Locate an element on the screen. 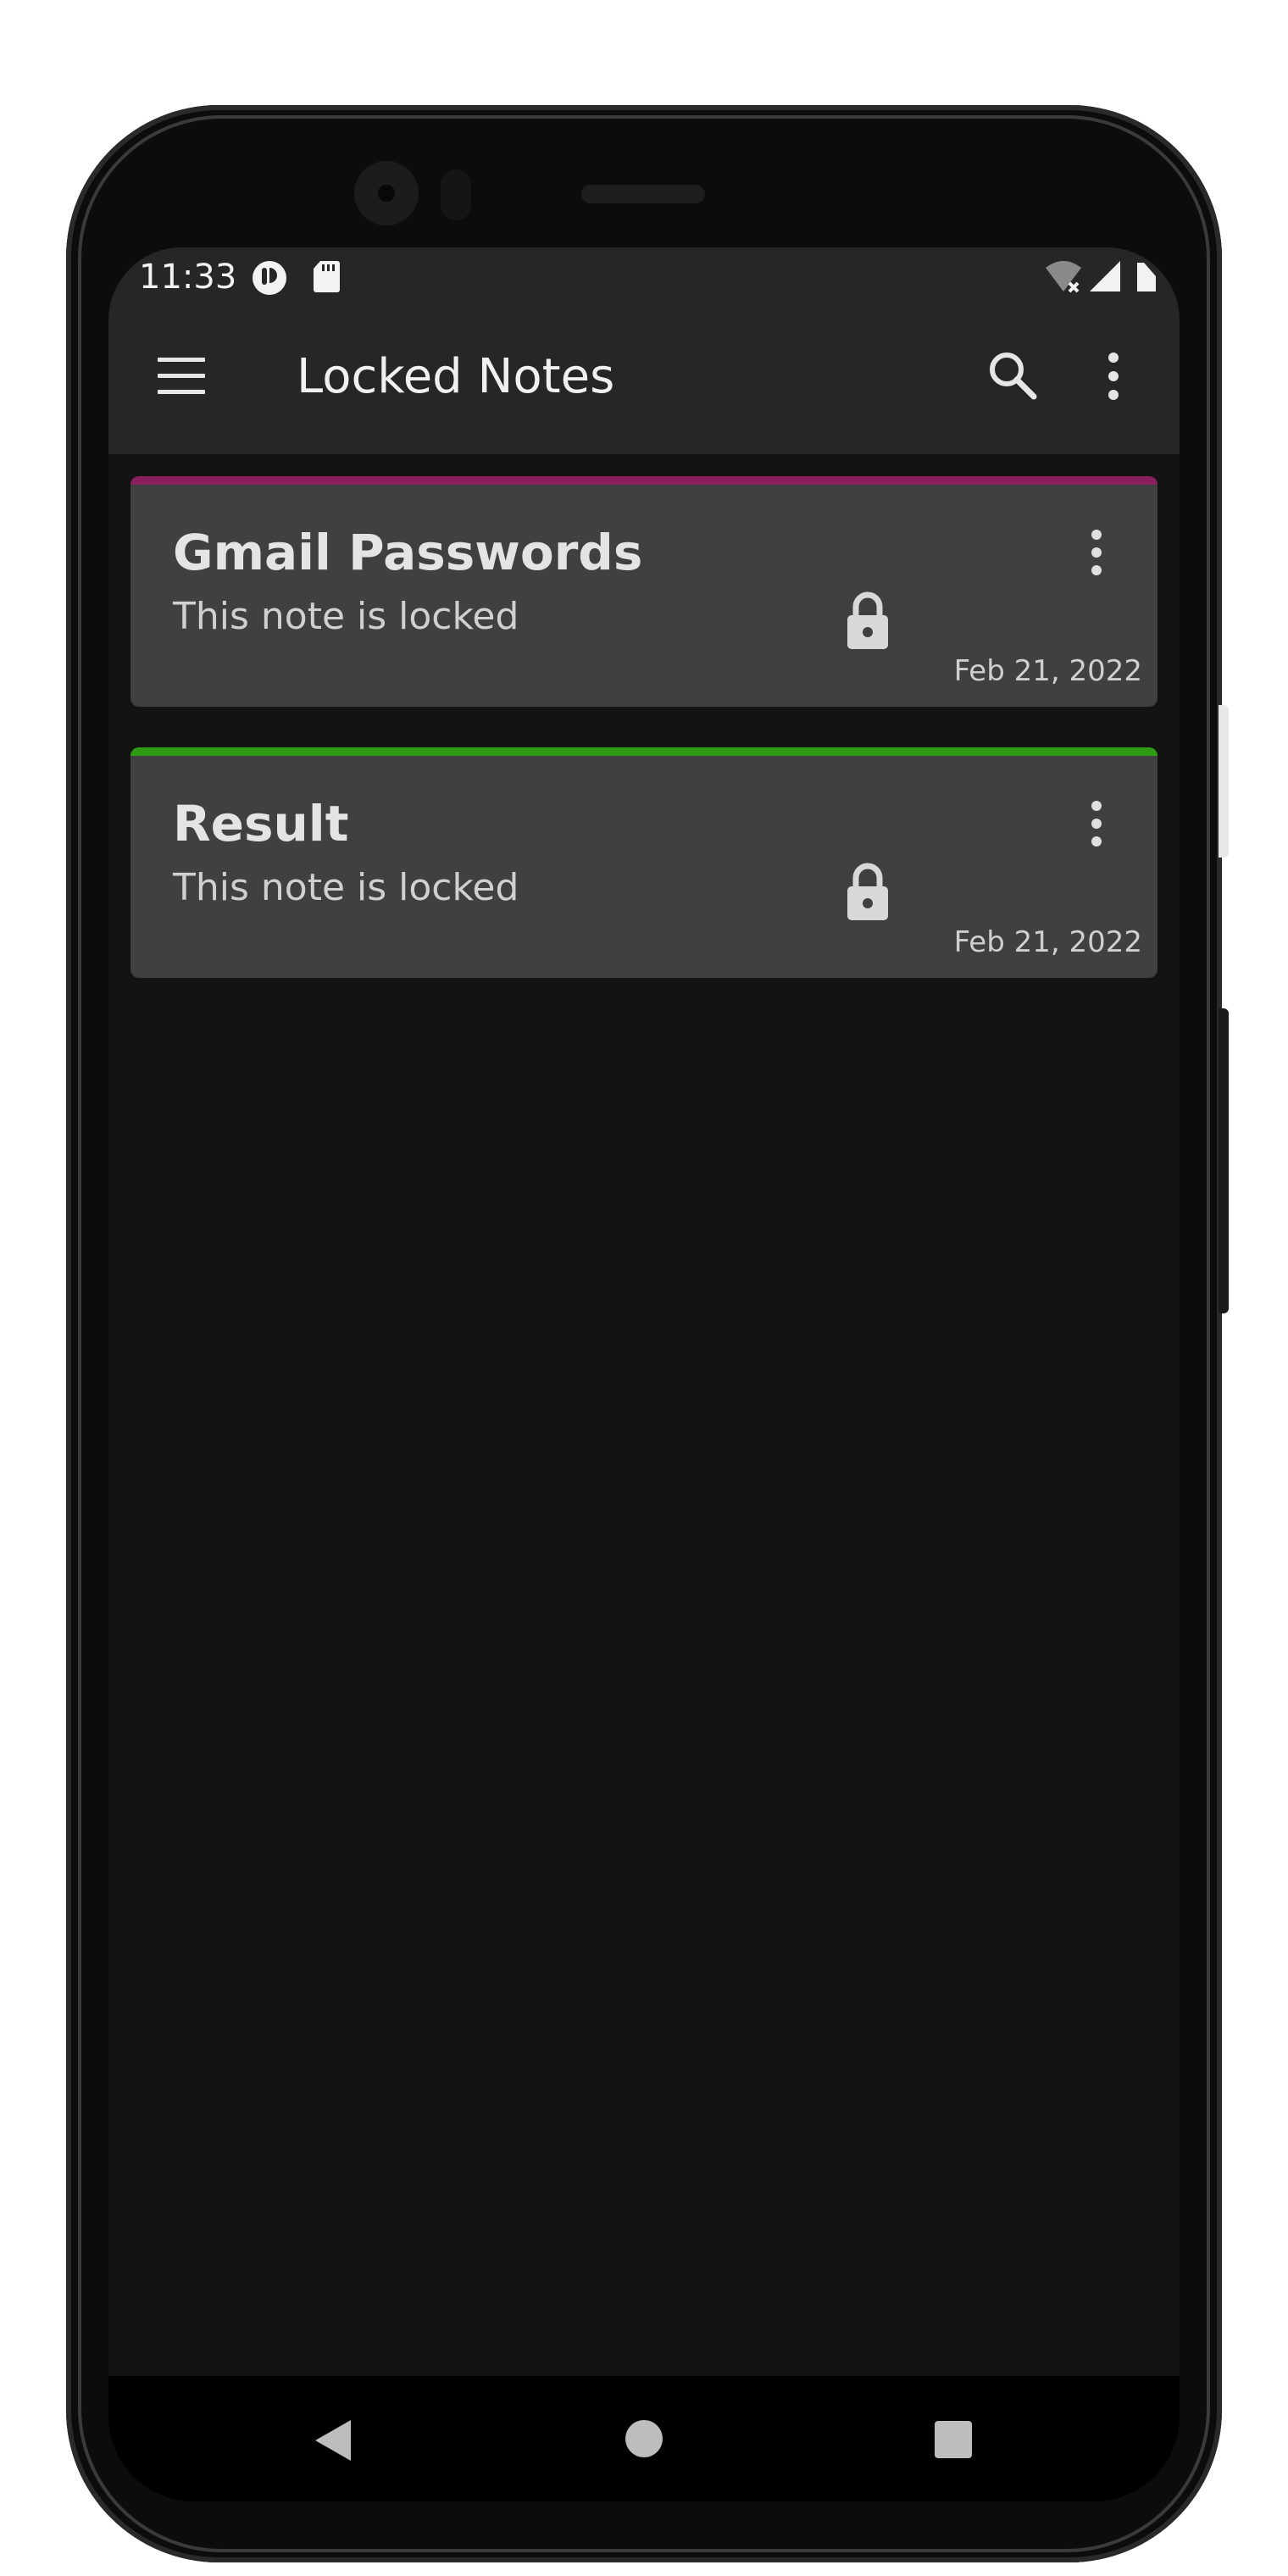  back-icon is located at coordinates (333, 2440).